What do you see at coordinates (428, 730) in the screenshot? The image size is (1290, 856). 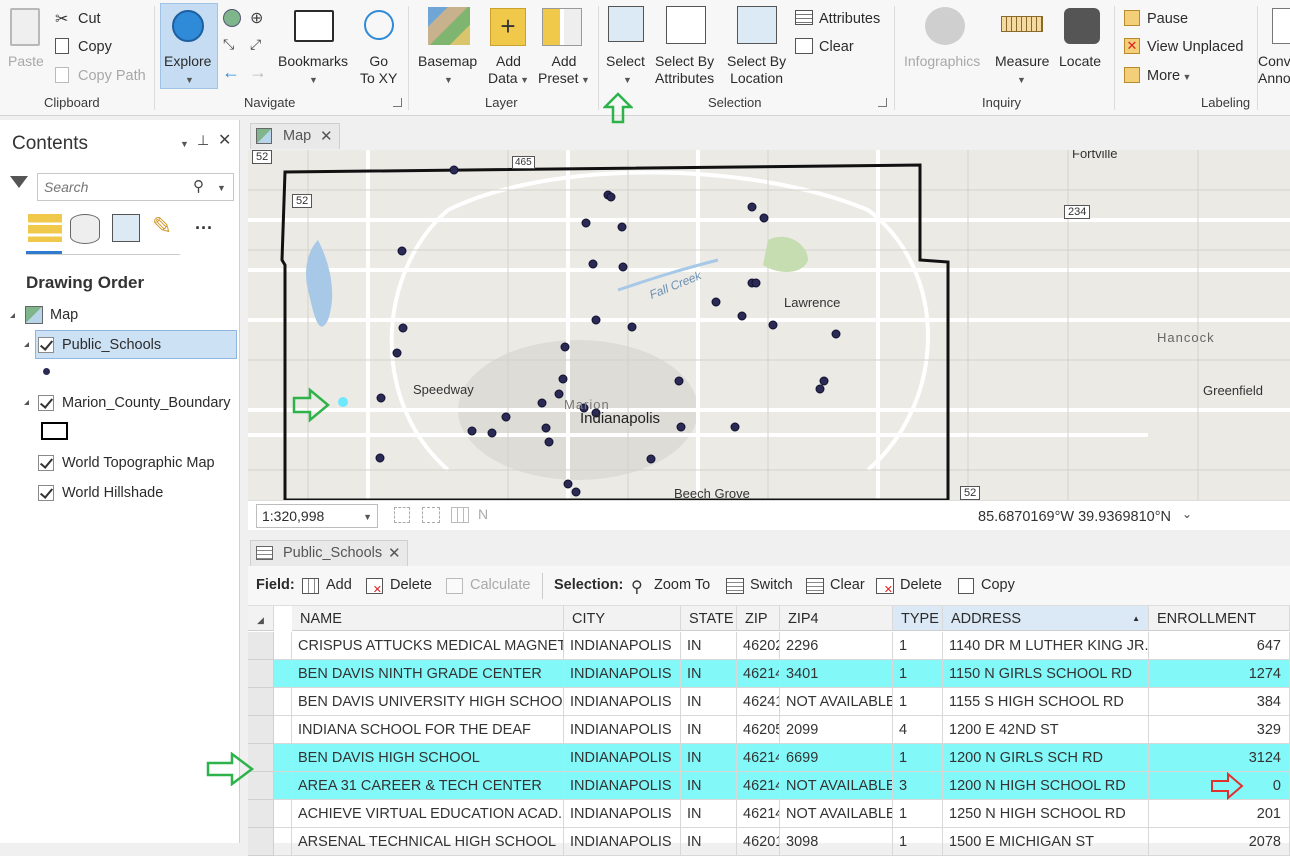 I see `cell-name: INDIANA SCHOOL FOR THE DEAF` at bounding box center [428, 730].